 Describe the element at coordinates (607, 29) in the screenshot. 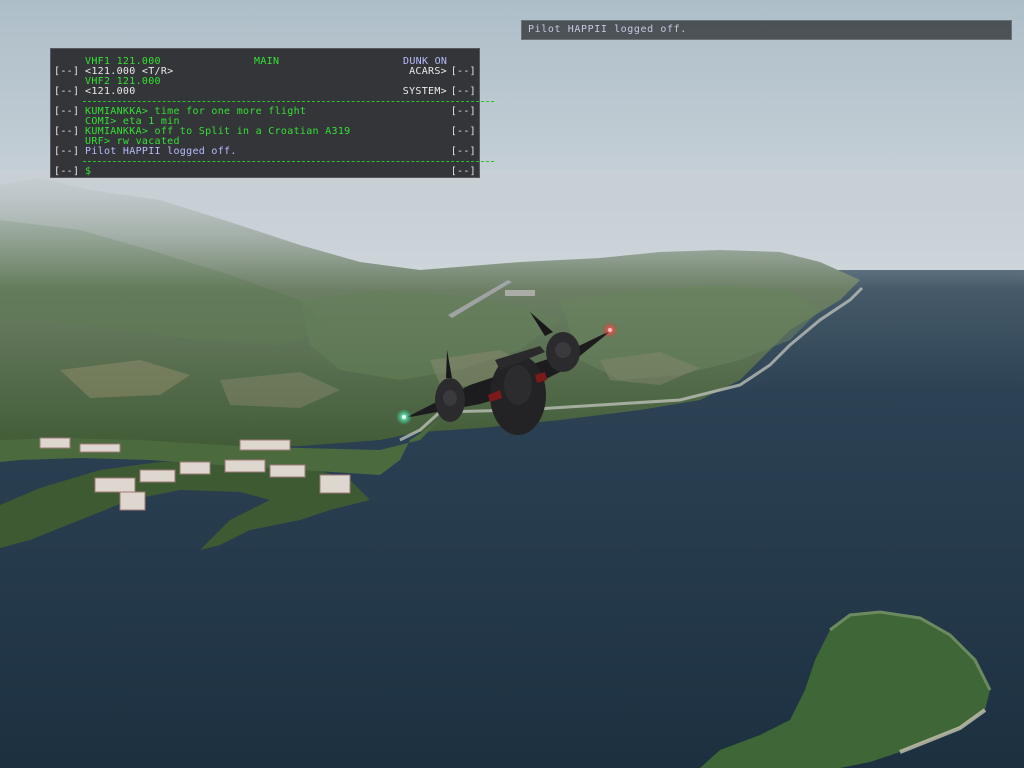

I see `notification-text: Pilot HAPPII logged off.` at that location.